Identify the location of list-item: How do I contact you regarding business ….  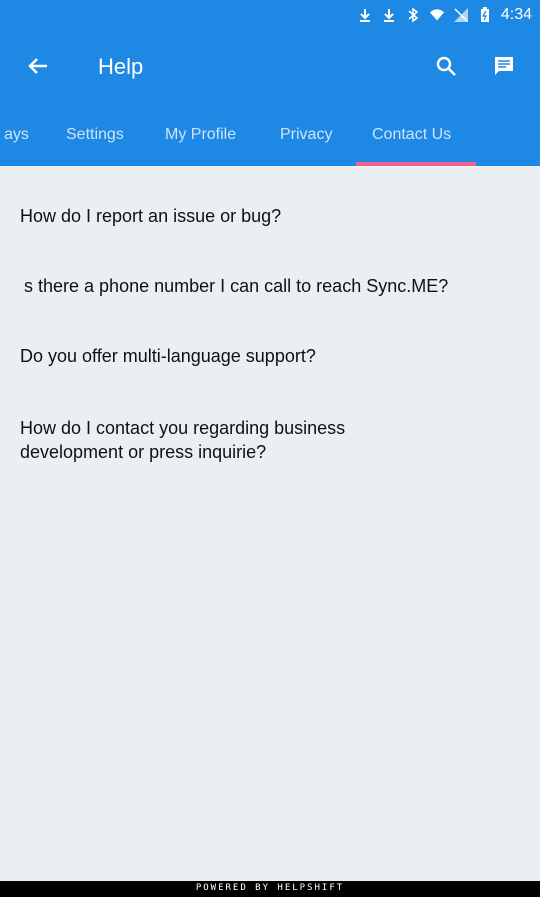
(210, 440).